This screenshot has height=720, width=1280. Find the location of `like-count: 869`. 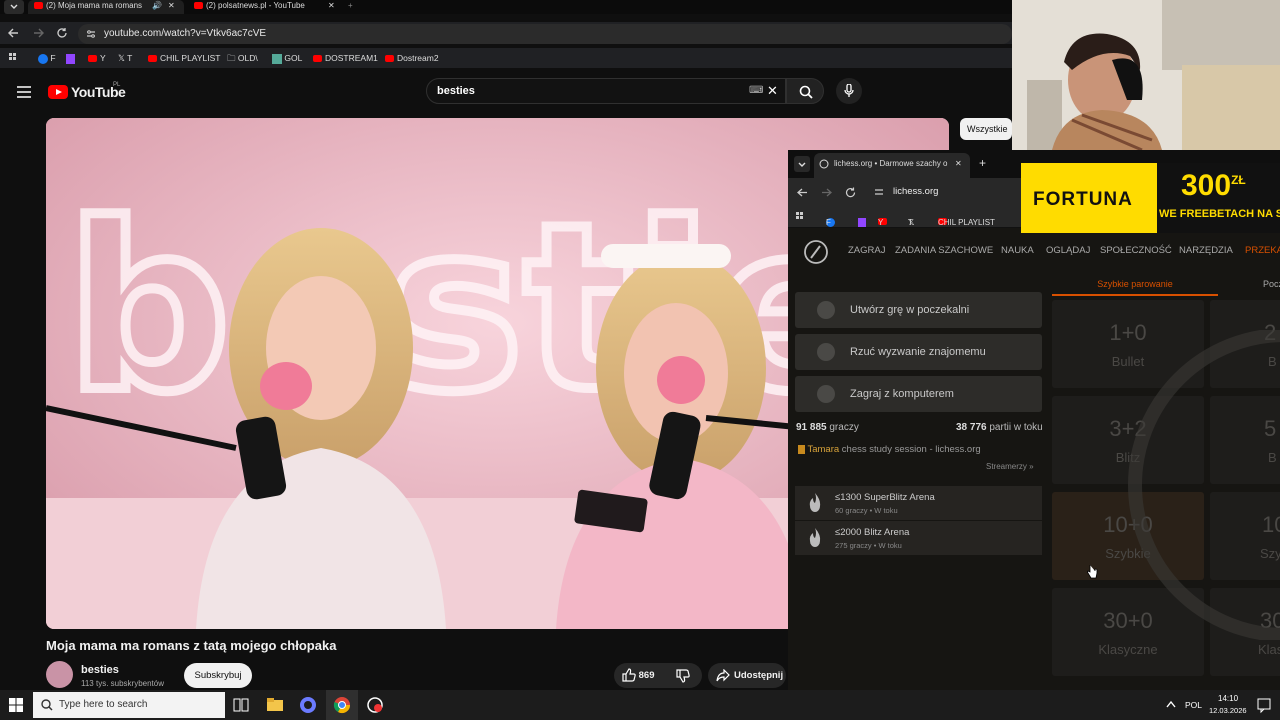

like-count: 869 is located at coordinates (646, 675).